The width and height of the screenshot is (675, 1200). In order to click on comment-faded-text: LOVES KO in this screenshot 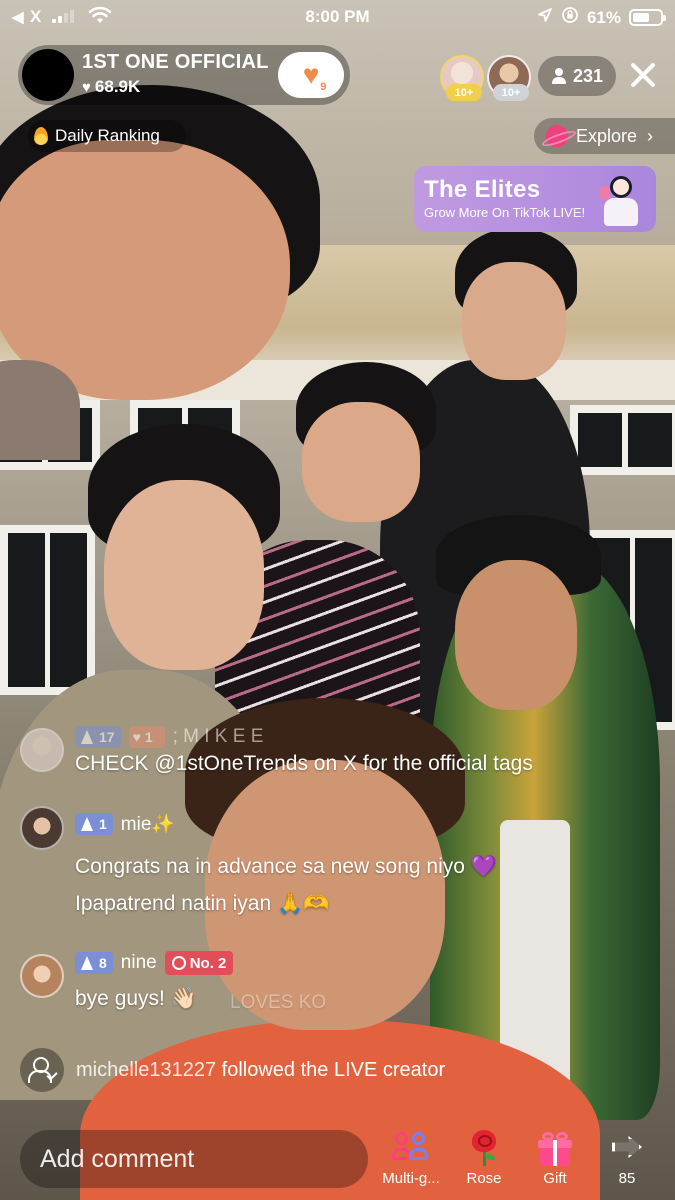, I will do `click(278, 1002)`.